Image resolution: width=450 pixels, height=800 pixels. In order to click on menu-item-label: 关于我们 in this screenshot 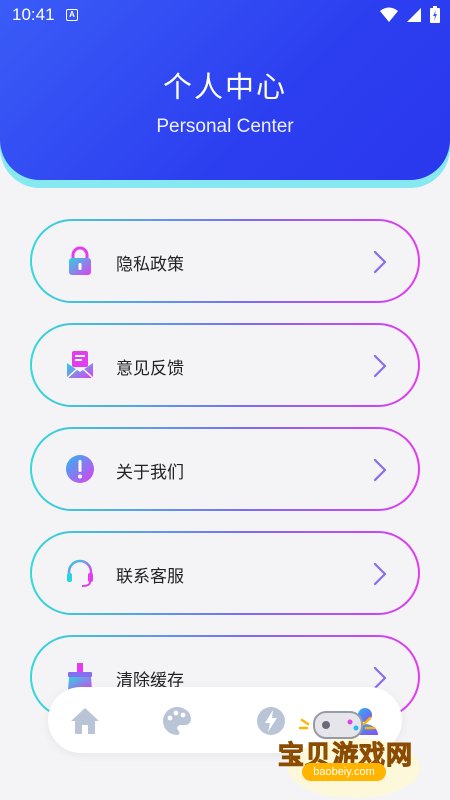, I will do `click(150, 473)`.